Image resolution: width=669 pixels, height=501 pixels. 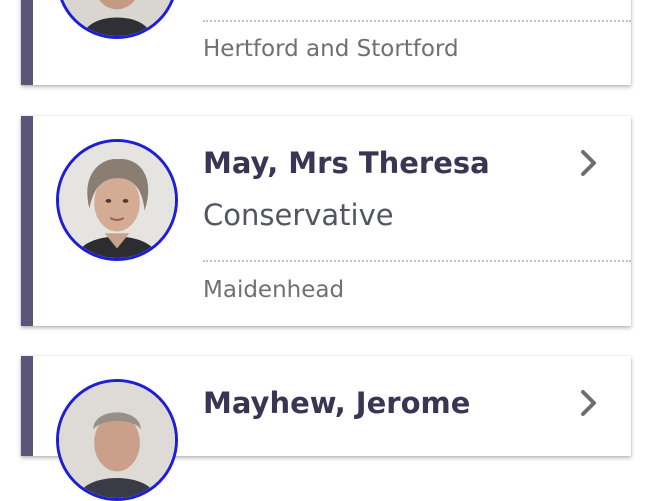 I want to click on member-constituency: Hertford and Stortford, so click(x=331, y=49).